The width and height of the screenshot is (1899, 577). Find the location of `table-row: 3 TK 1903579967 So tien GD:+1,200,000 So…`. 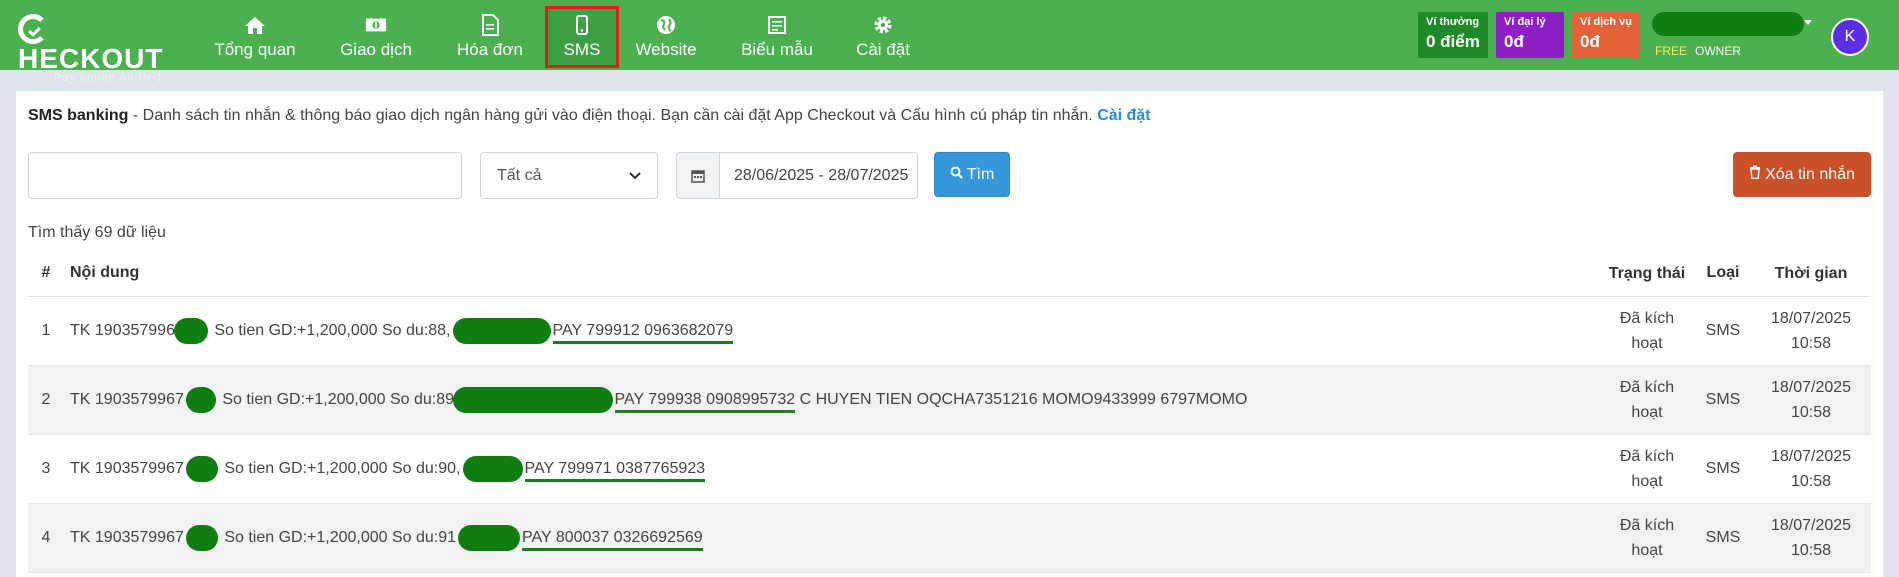

table-row: 3 TK 1903579967 So tien GD:+1,200,000 So… is located at coordinates (949, 469).